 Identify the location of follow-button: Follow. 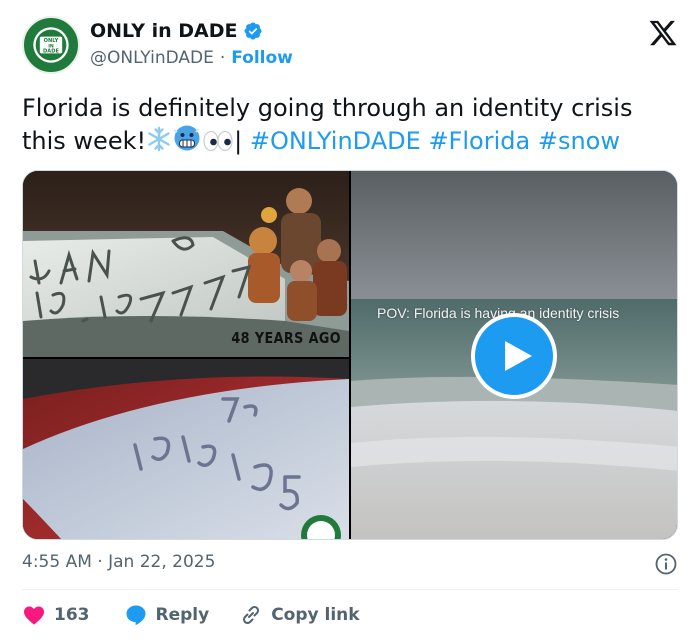
(262, 58).